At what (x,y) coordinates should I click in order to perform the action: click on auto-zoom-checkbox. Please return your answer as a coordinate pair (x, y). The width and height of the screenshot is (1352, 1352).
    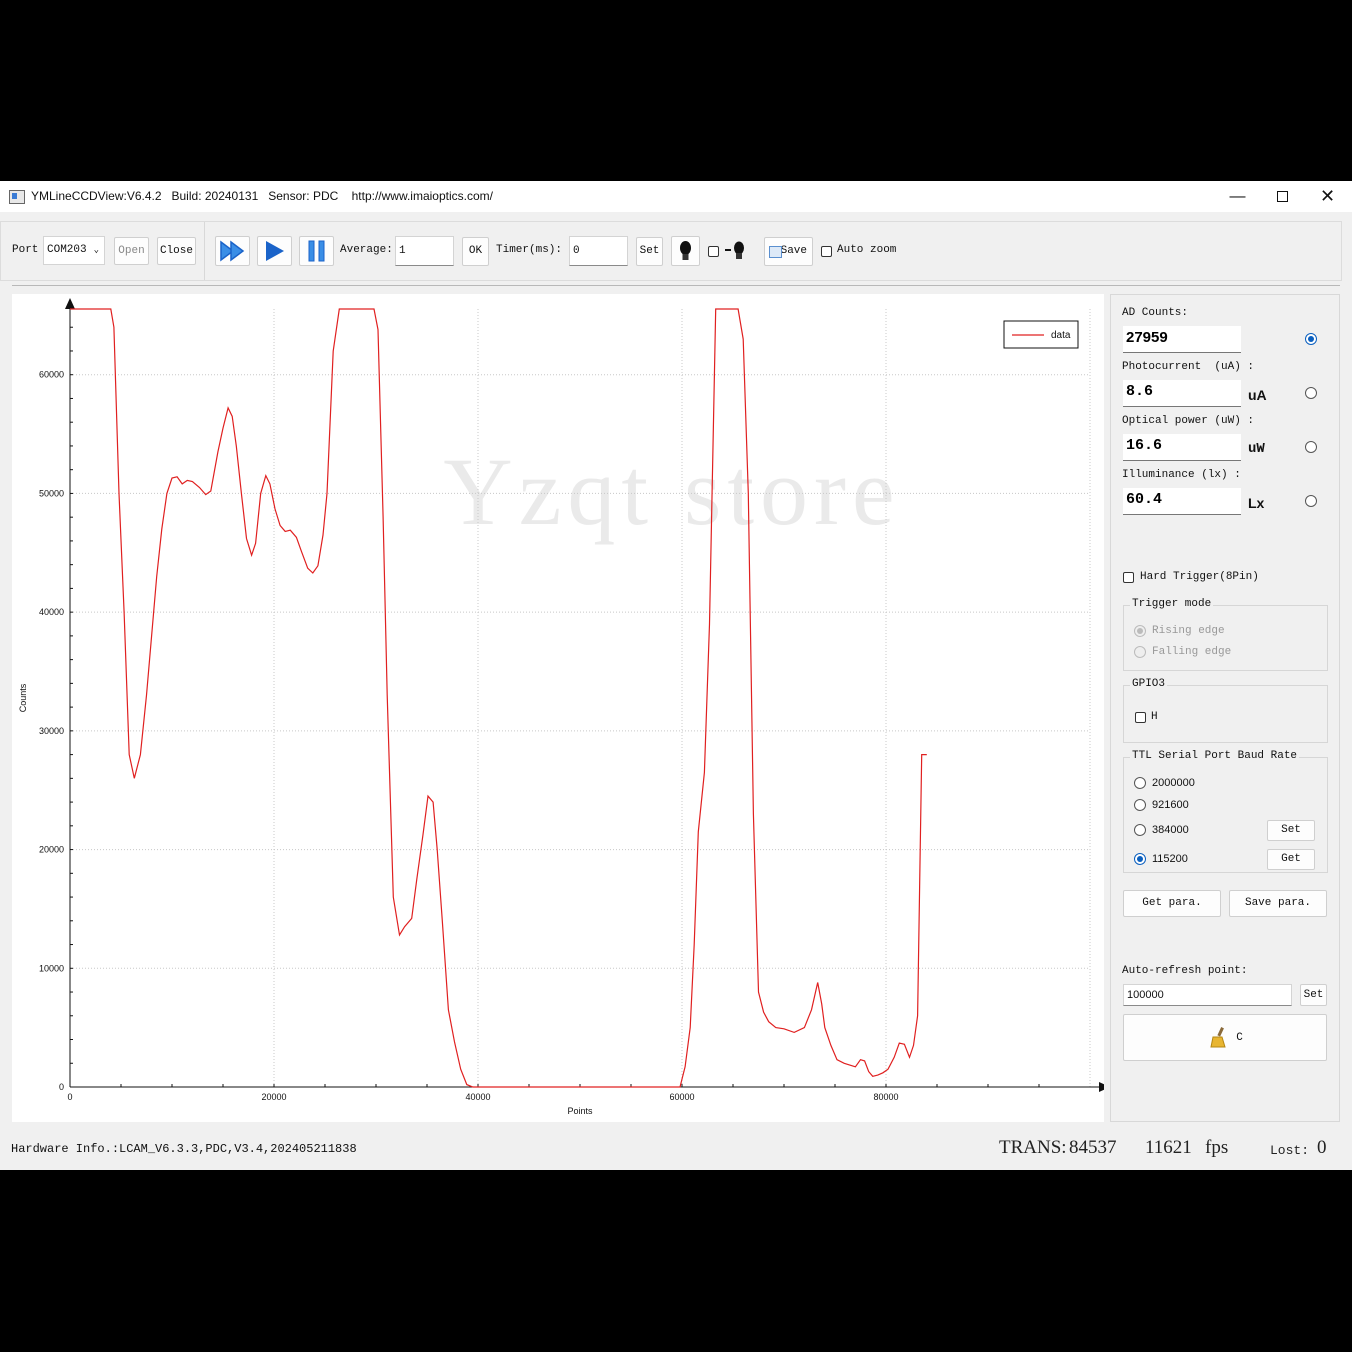
    Looking at the image, I should click on (826, 251).